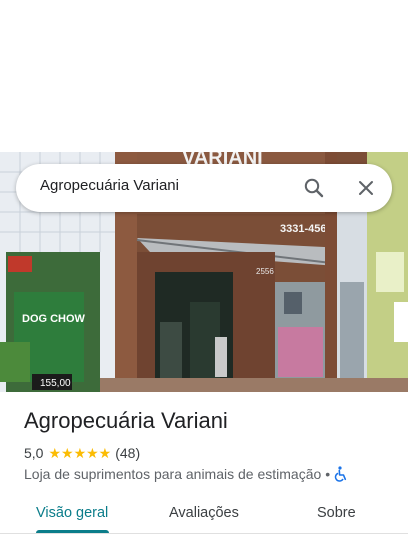 Image resolution: width=408 pixels, height=544 pixels. What do you see at coordinates (55, 383) in the screenshot?
I see `price-tag: 155,00` at bounding box center [55, 383].